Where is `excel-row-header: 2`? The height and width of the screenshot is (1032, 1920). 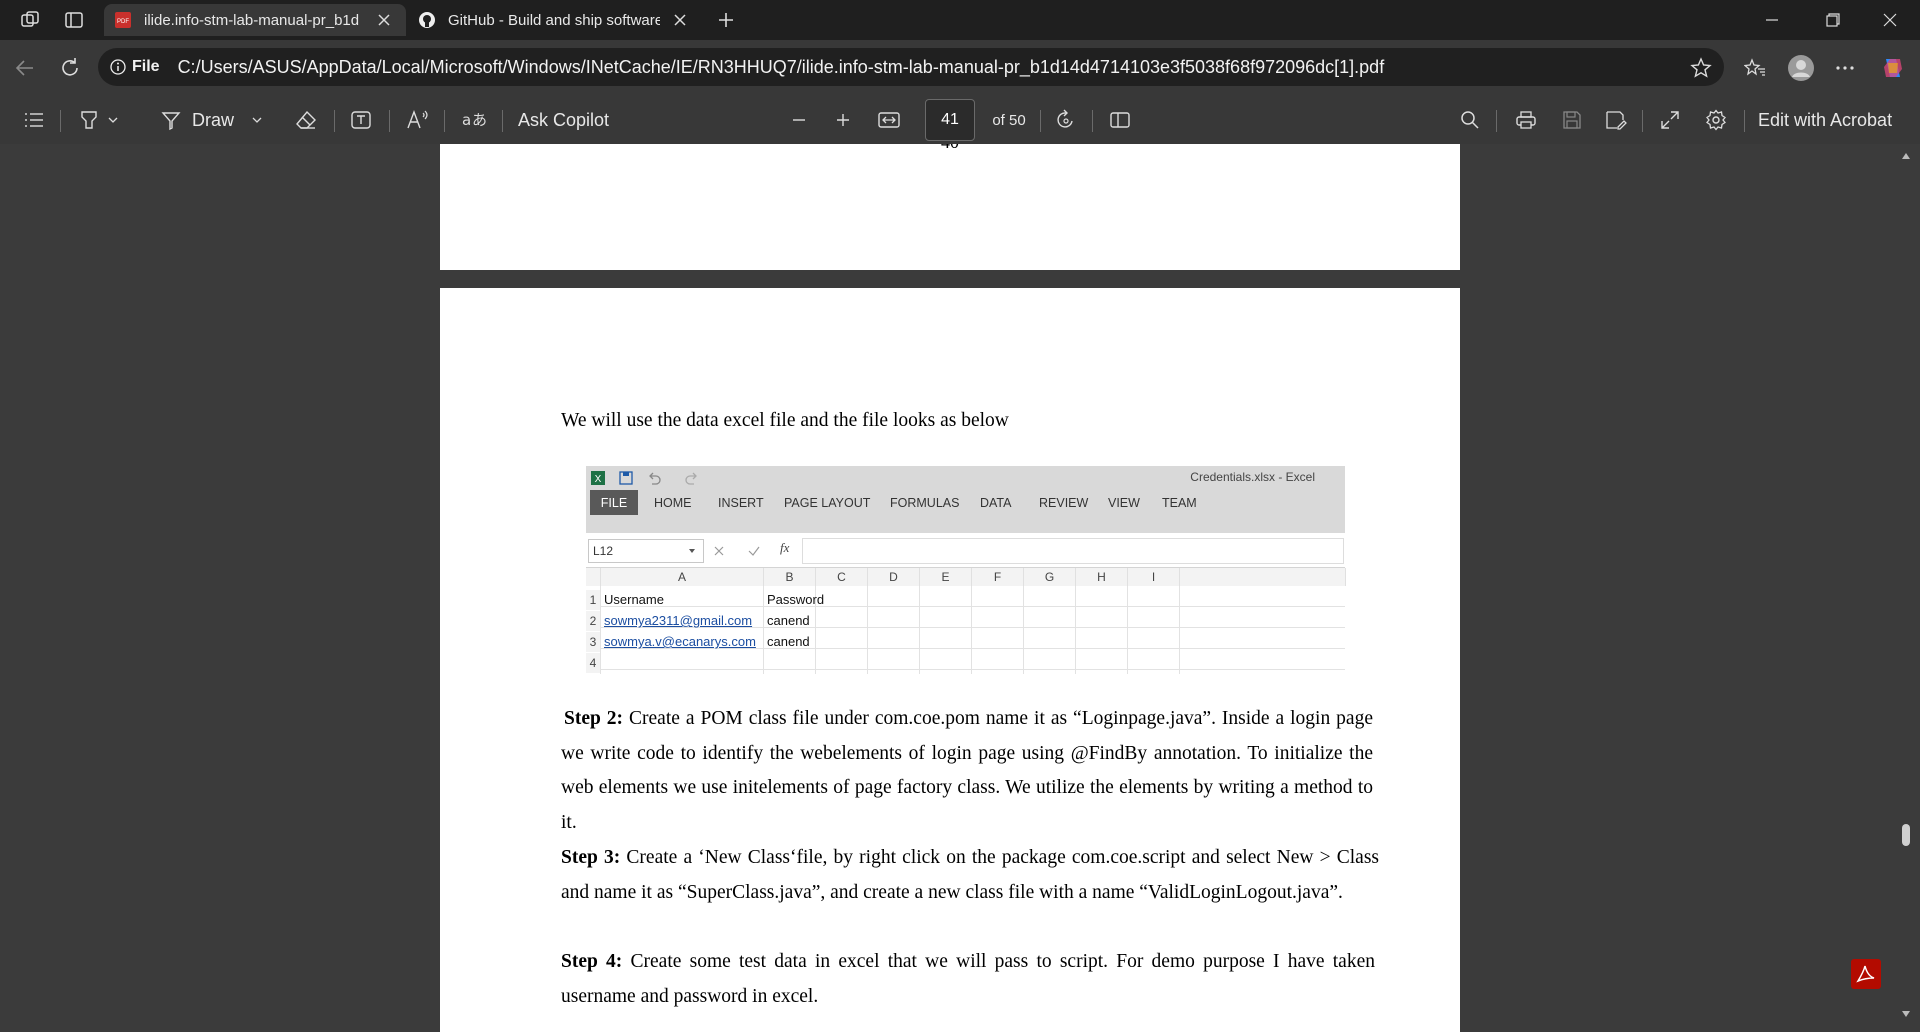
excel-row-header: 2 is located at coordinates (593, 621).